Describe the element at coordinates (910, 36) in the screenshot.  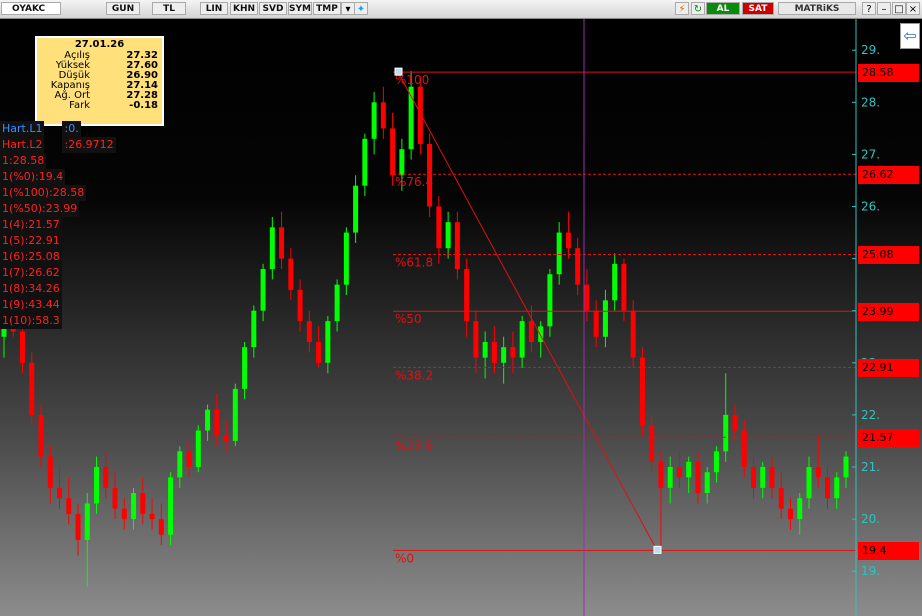
I see `scroll-left-button: ⇦` at that location.